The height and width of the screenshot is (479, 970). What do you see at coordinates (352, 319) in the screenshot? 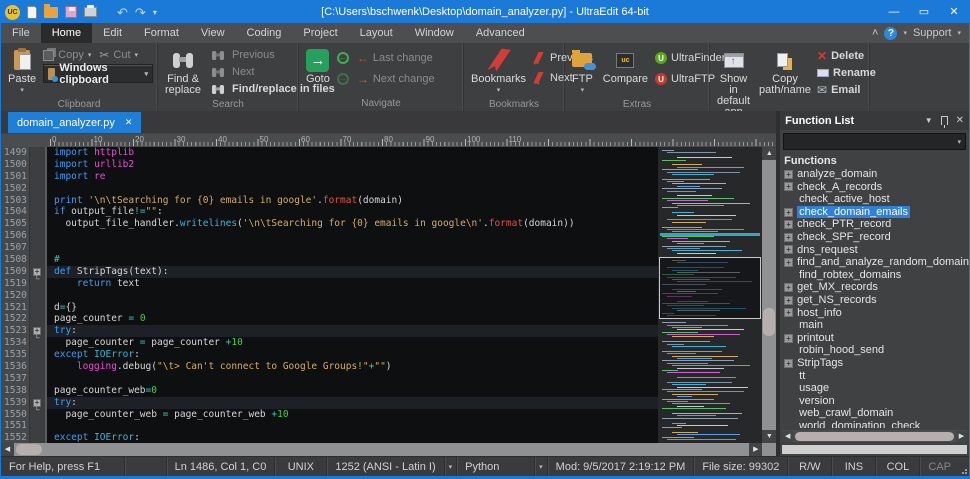
I see `code-text: page_counter = 0` at bounding box center [352, 319].